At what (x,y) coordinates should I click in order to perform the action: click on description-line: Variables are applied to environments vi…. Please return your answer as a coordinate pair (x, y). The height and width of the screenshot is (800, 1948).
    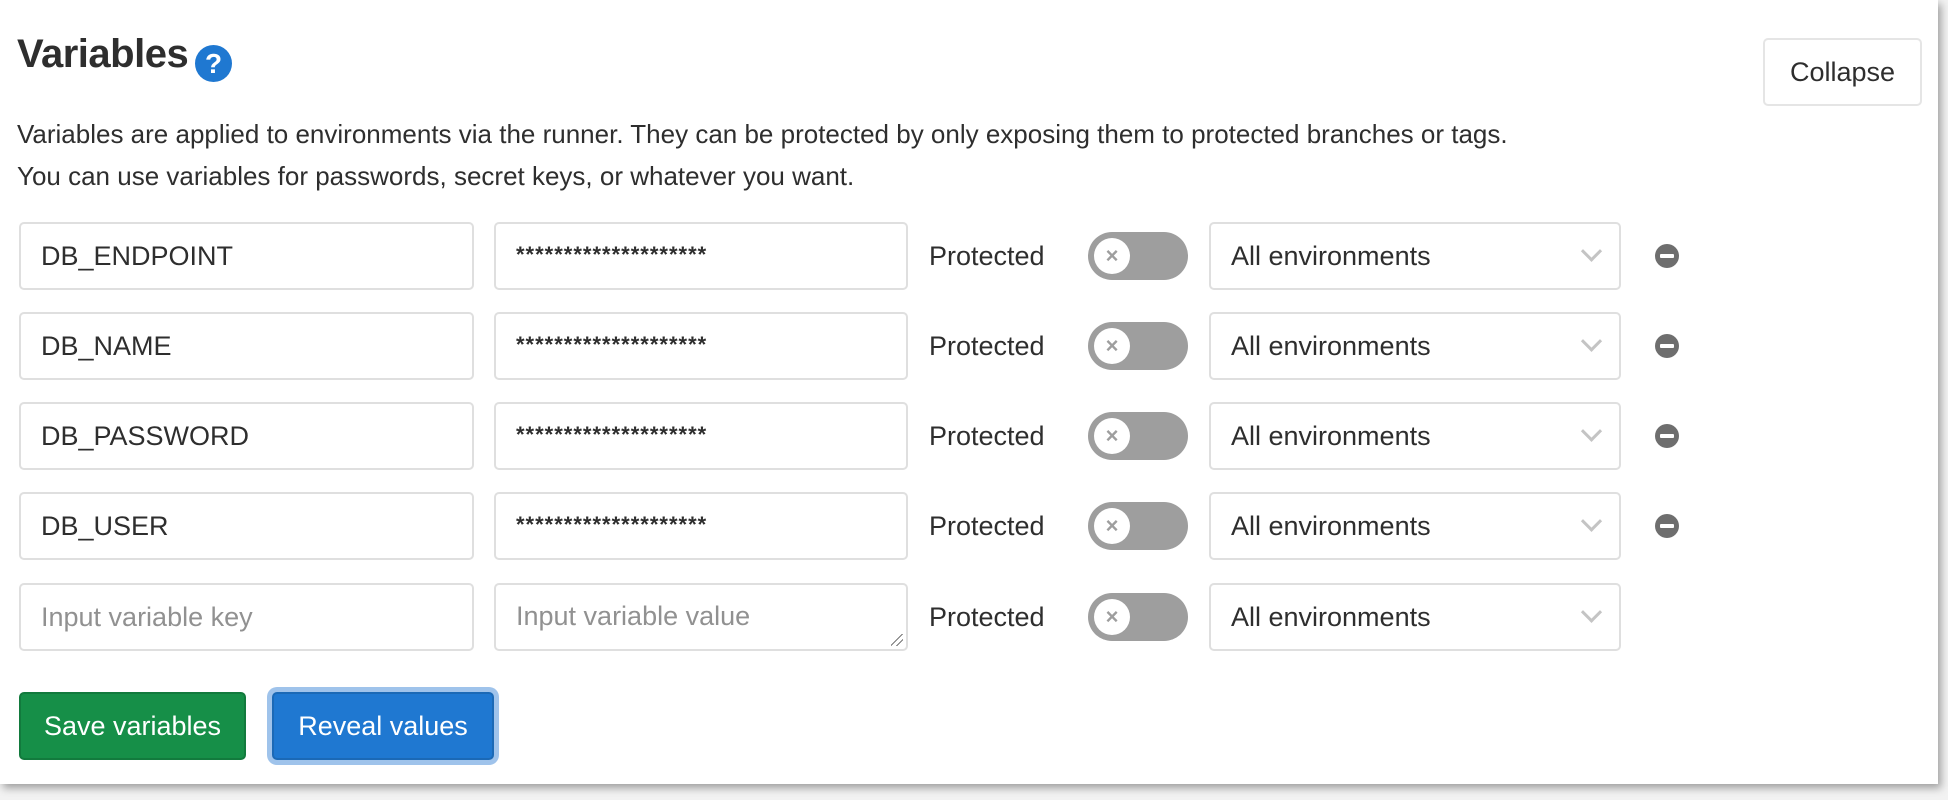
    Looking at the image, I should click on (762, 134).